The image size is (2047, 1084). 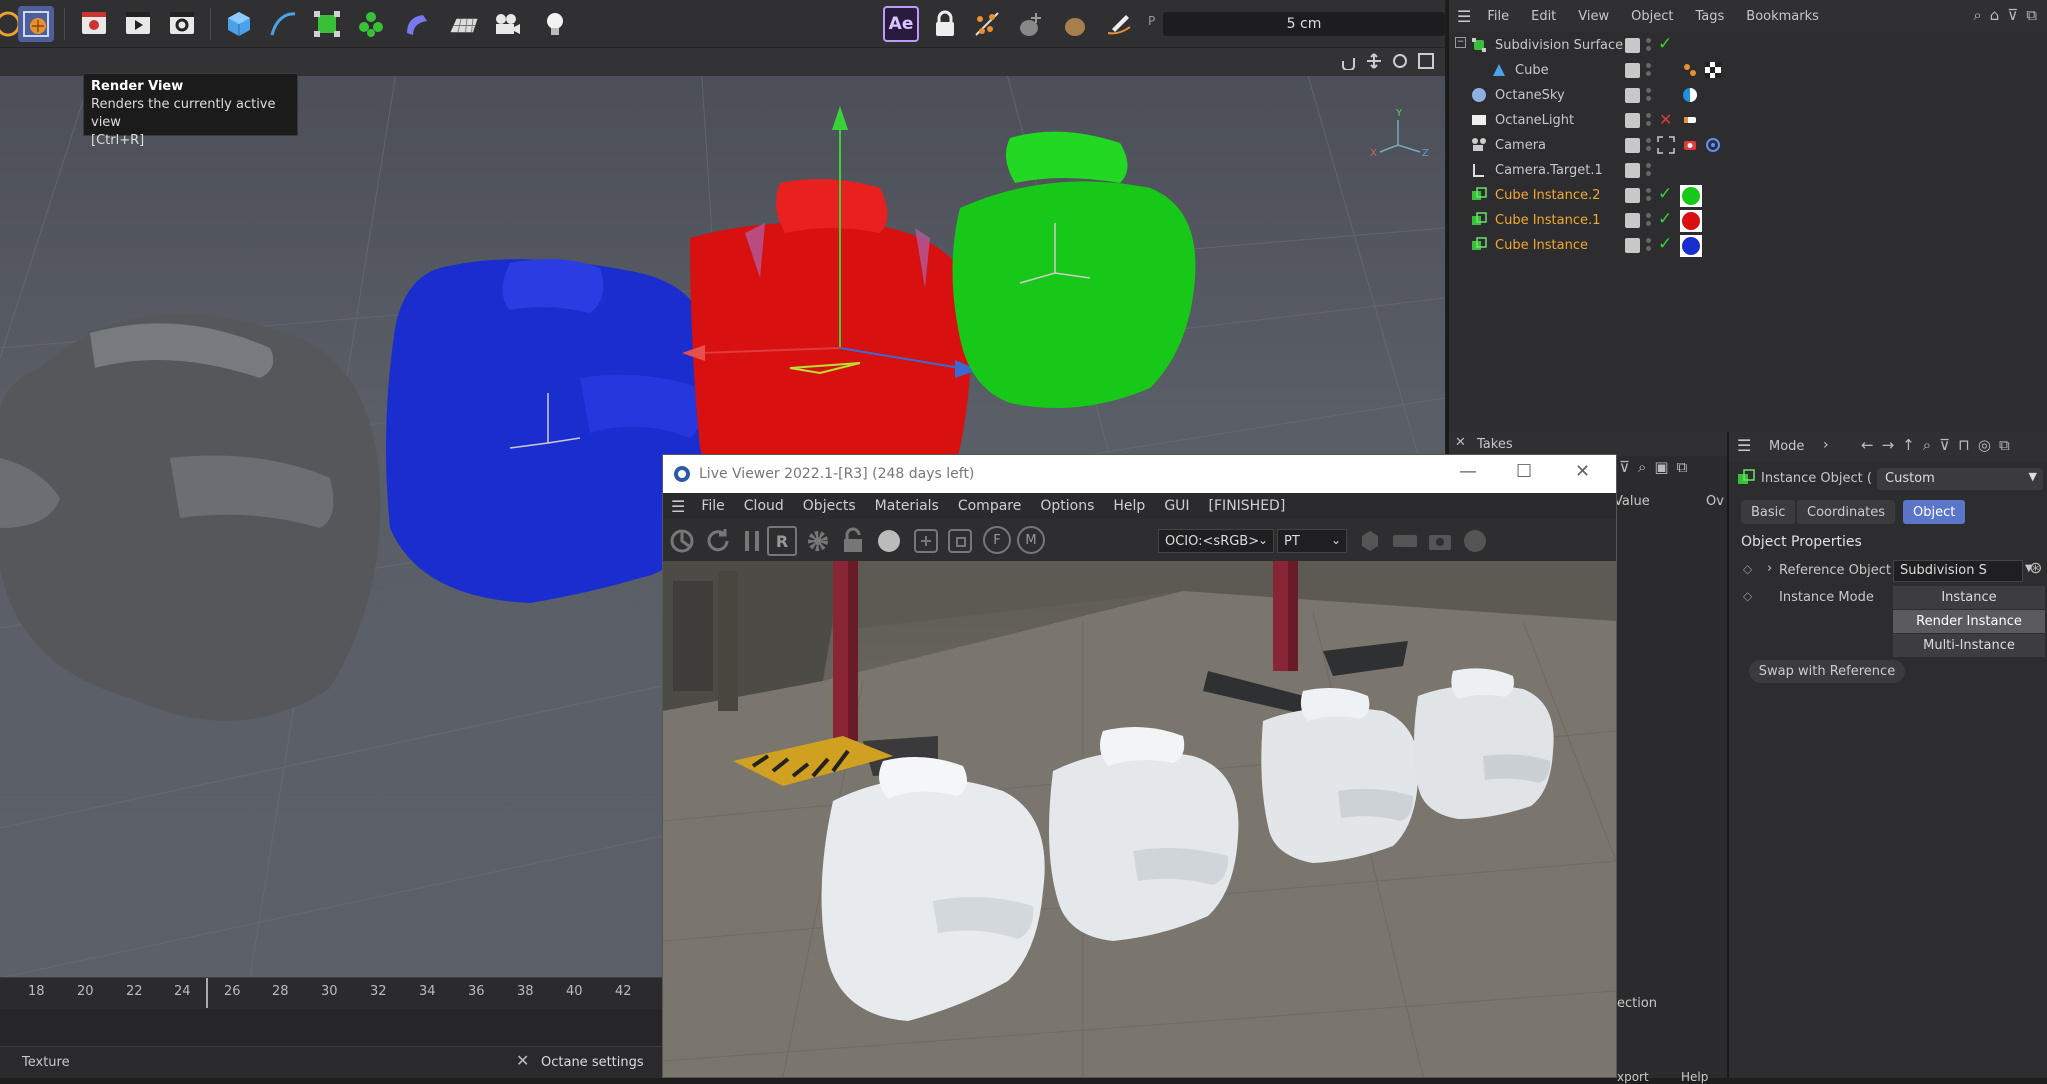 I want to click on record-icon, so click(x=1475, y=541).